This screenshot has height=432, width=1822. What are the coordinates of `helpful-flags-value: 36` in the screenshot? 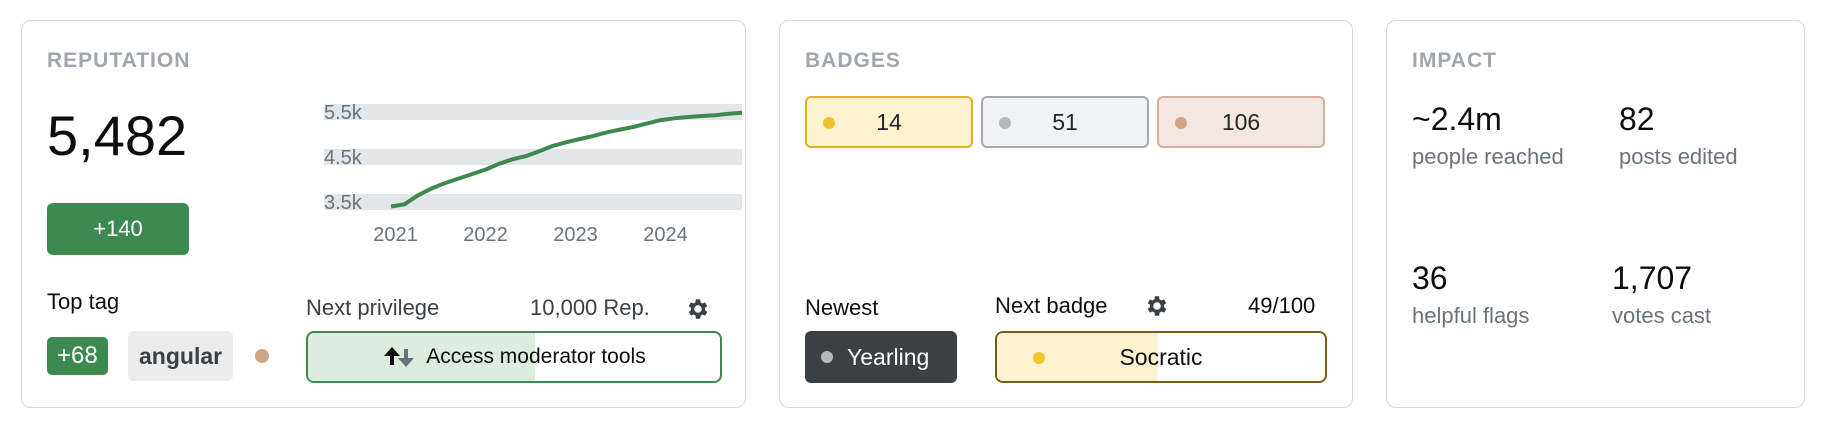 It's located at (1430, 278).